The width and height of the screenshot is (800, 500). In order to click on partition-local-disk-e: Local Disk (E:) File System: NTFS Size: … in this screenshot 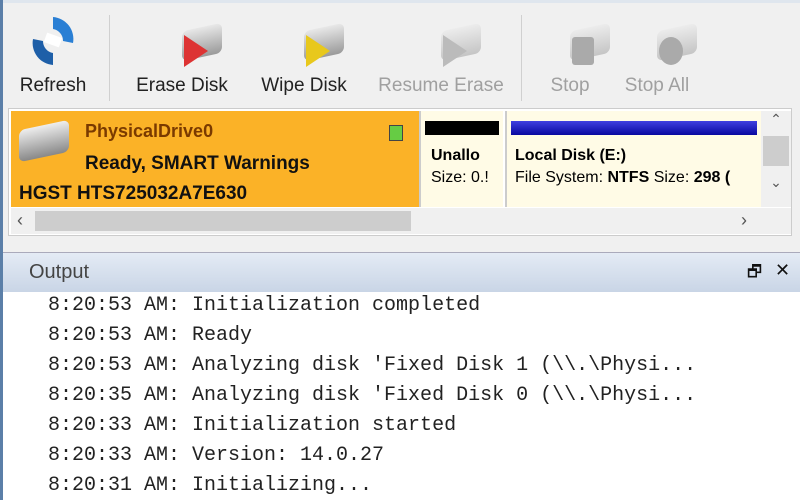, I will do `click(633, 159)`.